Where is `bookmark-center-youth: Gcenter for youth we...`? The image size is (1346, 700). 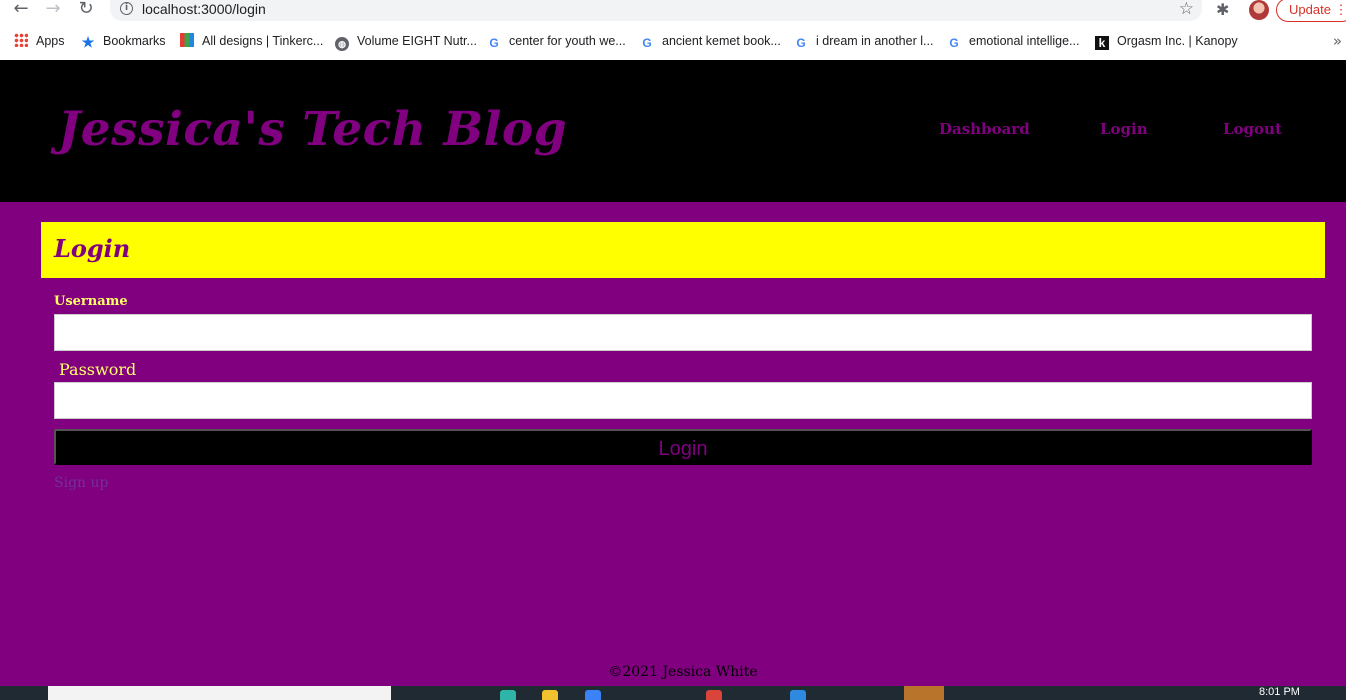 bookmark-center-youth: Gcenter for youth we... is located at coordinates (556, 43).